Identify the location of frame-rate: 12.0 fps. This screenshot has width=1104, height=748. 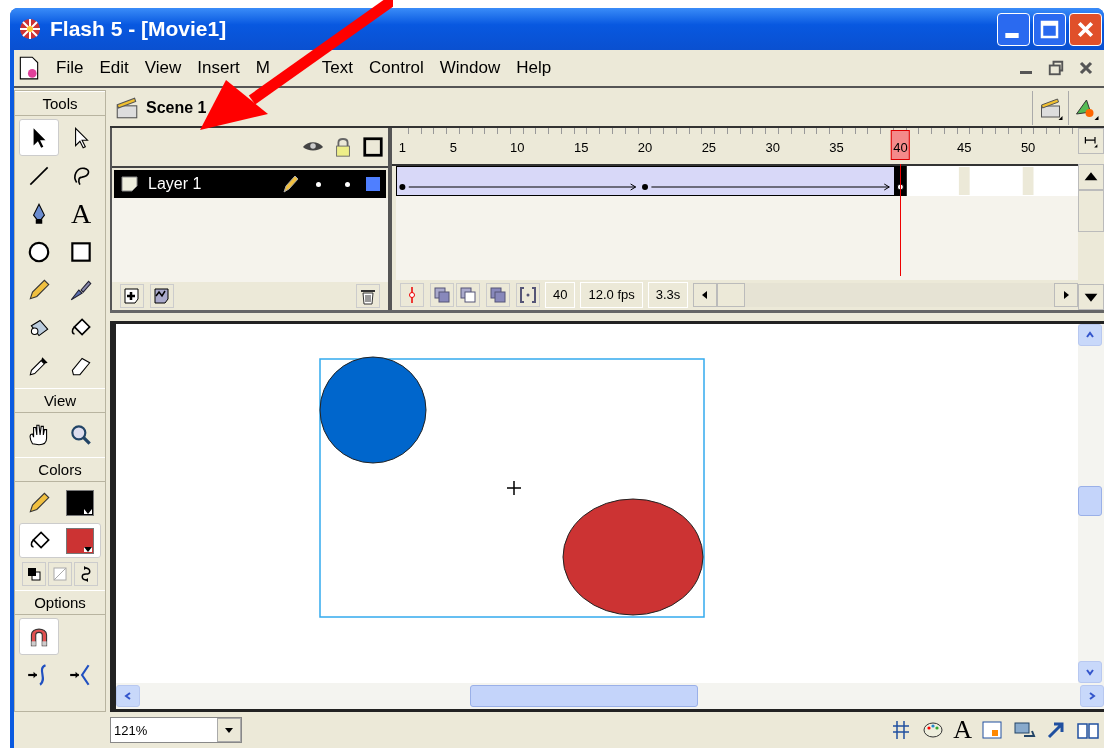
(611, 295).